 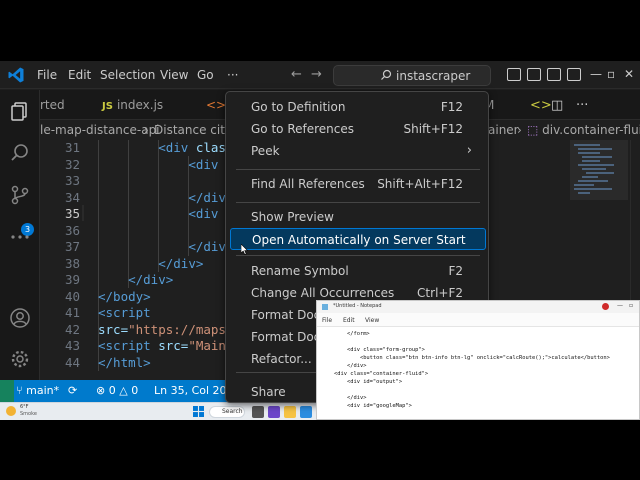 I want to click on breadcrumb-element-label: div.container-fluid, so click(x=591, y=130).